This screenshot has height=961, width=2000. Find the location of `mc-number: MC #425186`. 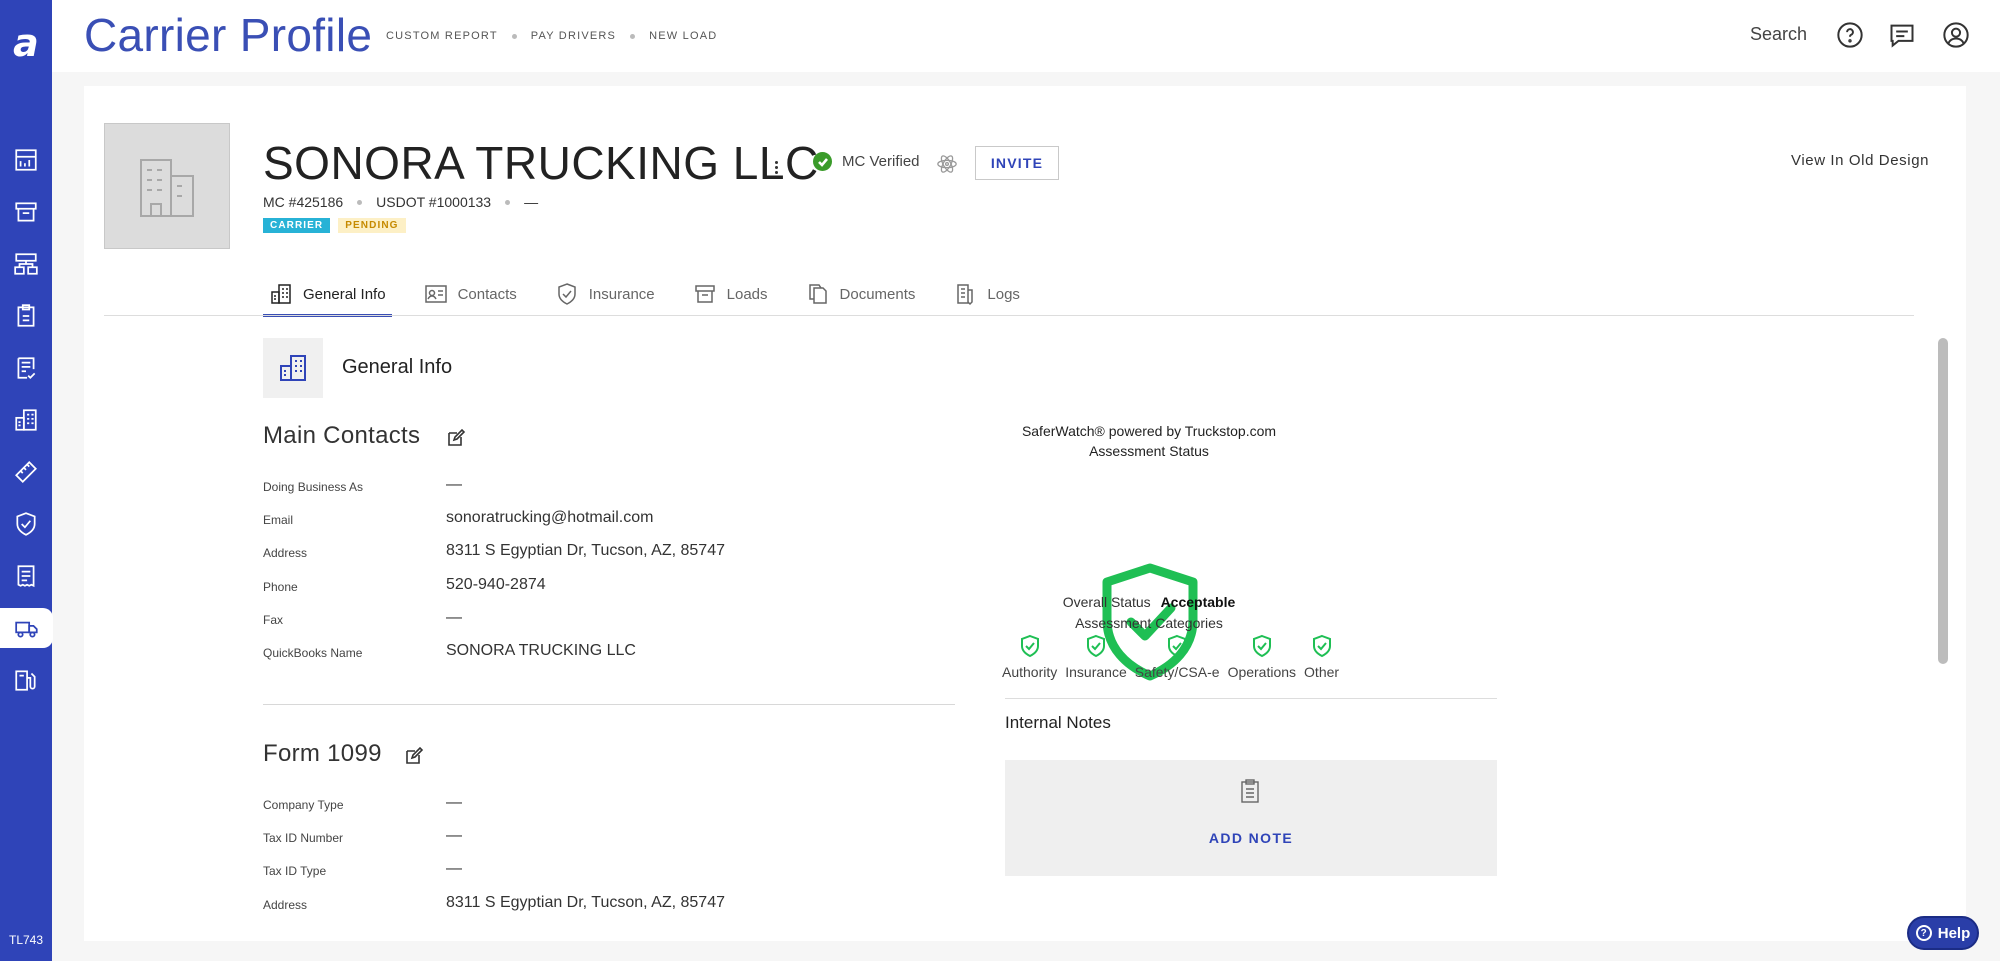

mc-number: MC #425186 is located at coordinates (303, 202).